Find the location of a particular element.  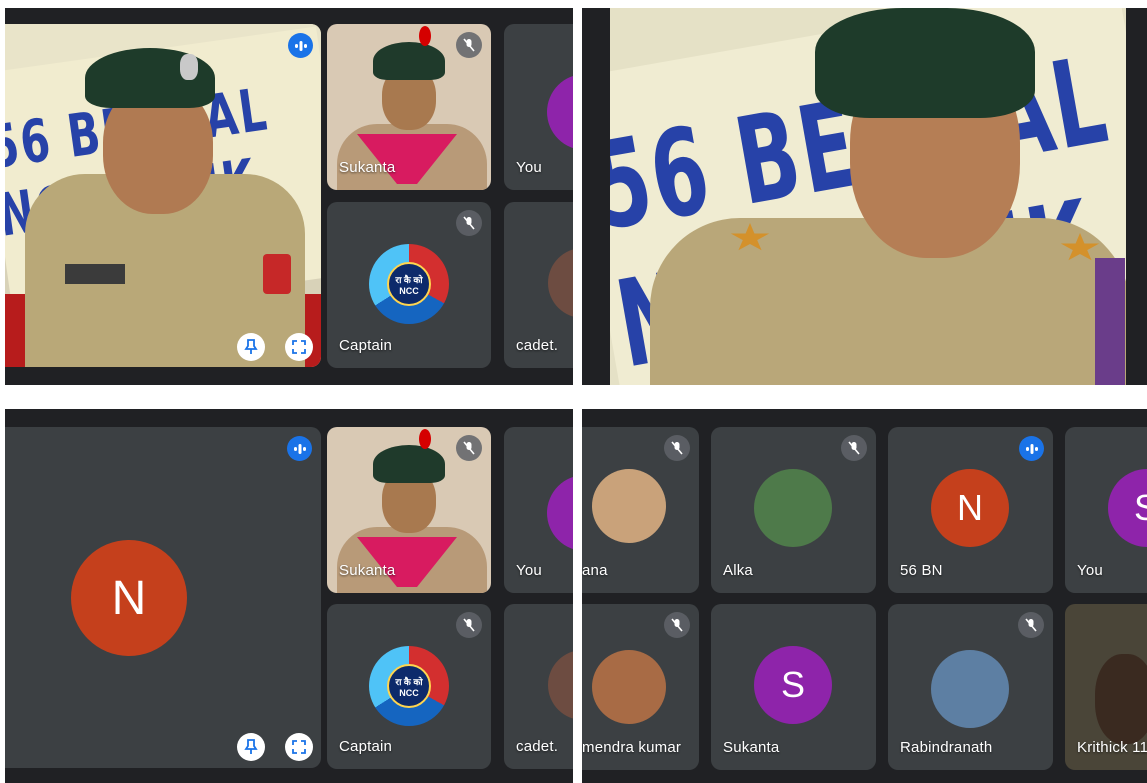

participant-tile: N 56 BN is located at coordinates (970, 510).